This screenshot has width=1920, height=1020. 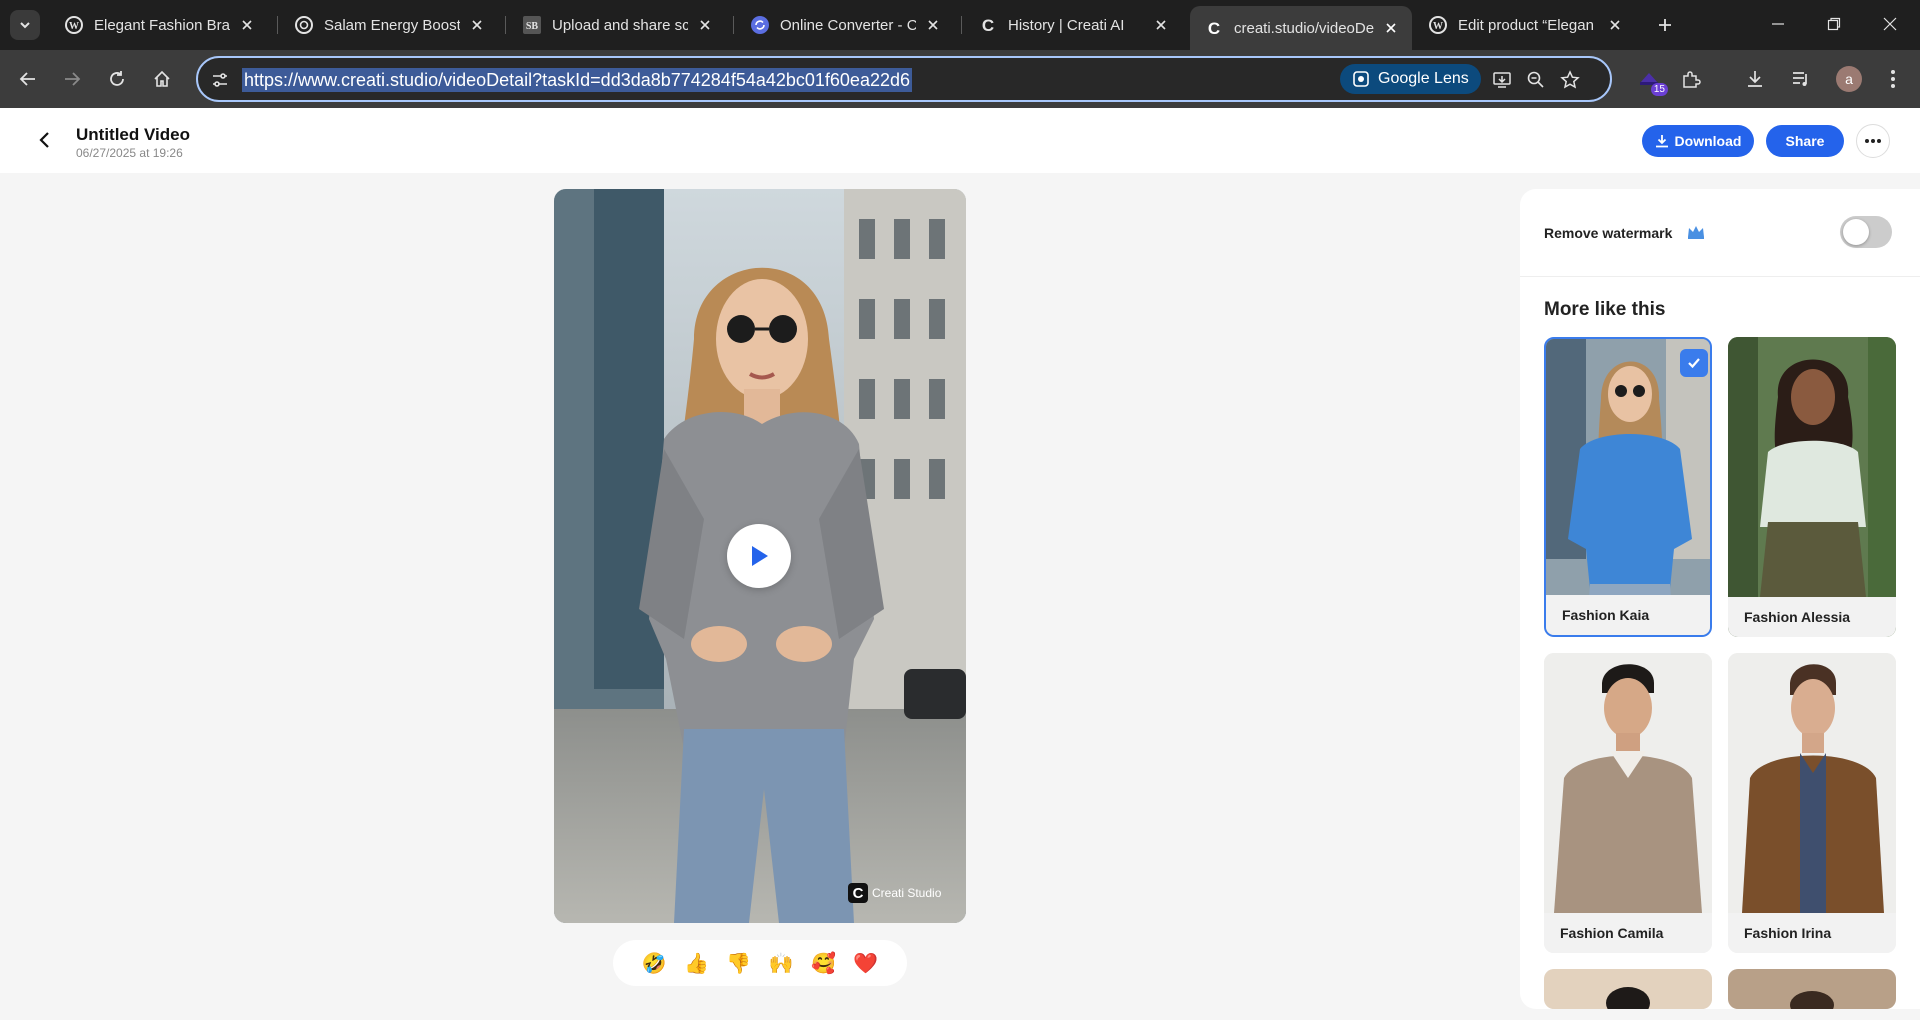 I want to click on smiling-hearts-reaction-button: 🥰, so click(x=823, y=963).